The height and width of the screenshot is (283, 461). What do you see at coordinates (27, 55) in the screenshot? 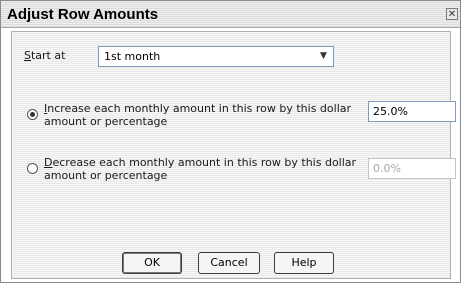
I see `start-at-accel: S` at bounding box center [27, 55].